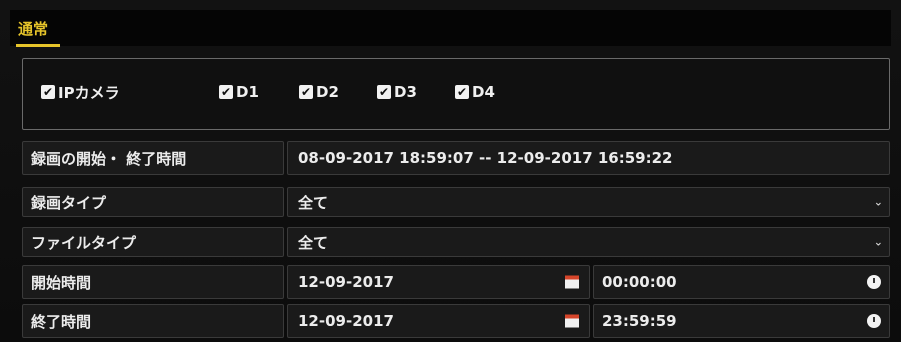  What do you see at coordinates (450, 28) in the screenshot?
I see `tab-bar: 通常` at bounding box center [450, 28].